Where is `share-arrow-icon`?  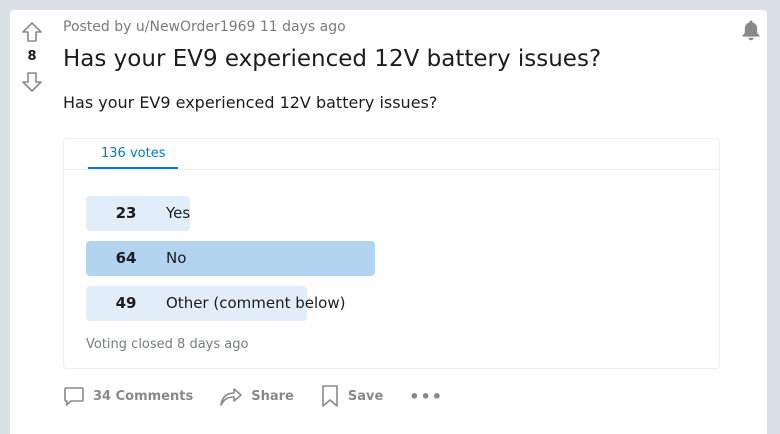 share-arrow-icon is located at coordinates (231, 397).